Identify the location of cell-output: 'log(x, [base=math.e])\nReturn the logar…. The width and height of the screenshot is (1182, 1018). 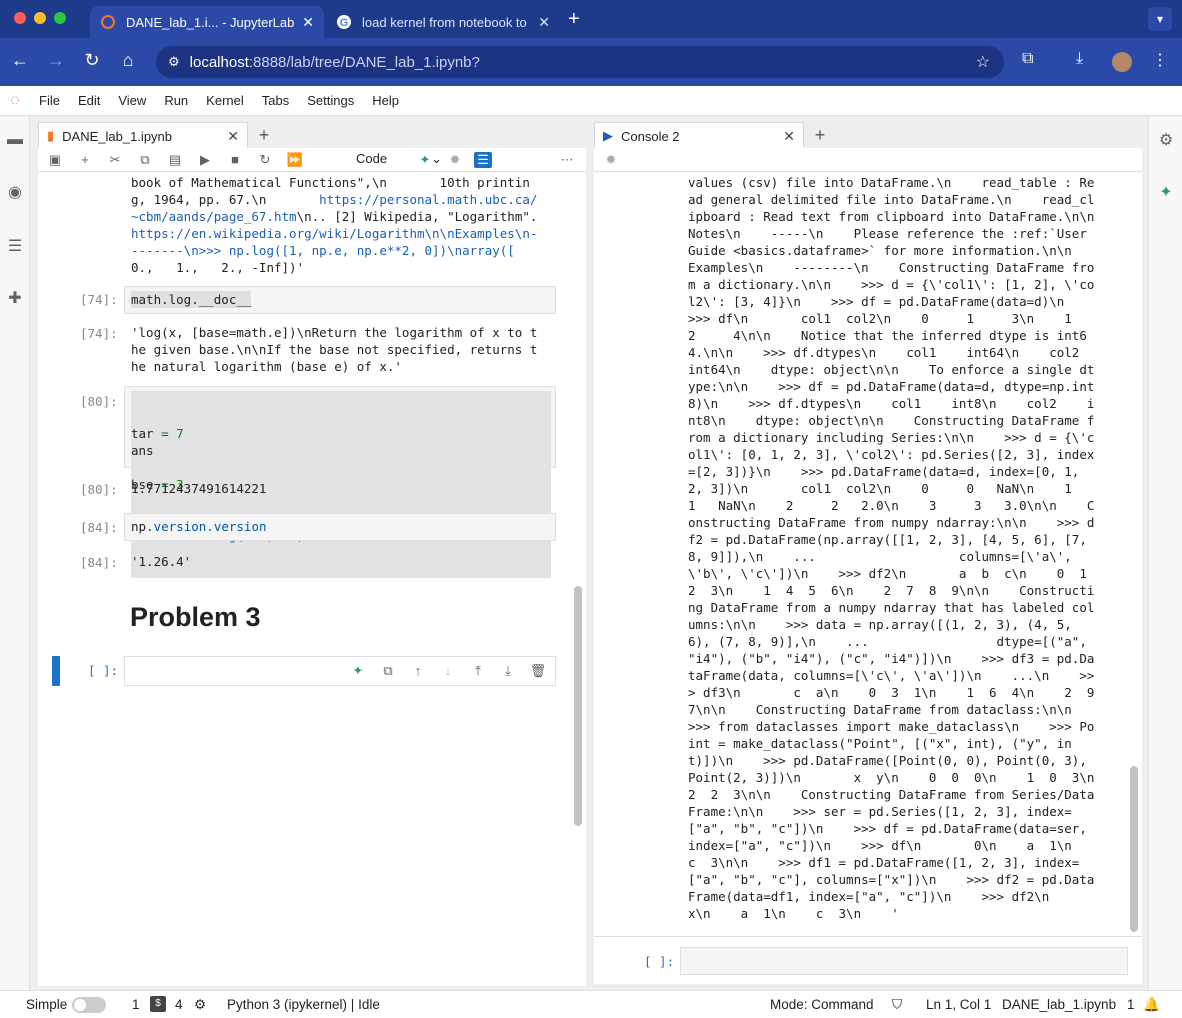
(334, 349).